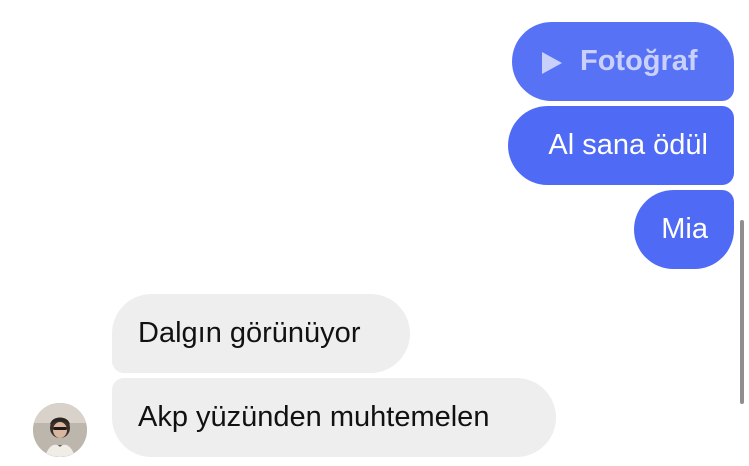 The image size is (749, 466). What do you see at coordinates (314, 417) in the screenshot?
I see `message-text: Akp yüzünden muhtemelen` at bounding box center [314, 417].